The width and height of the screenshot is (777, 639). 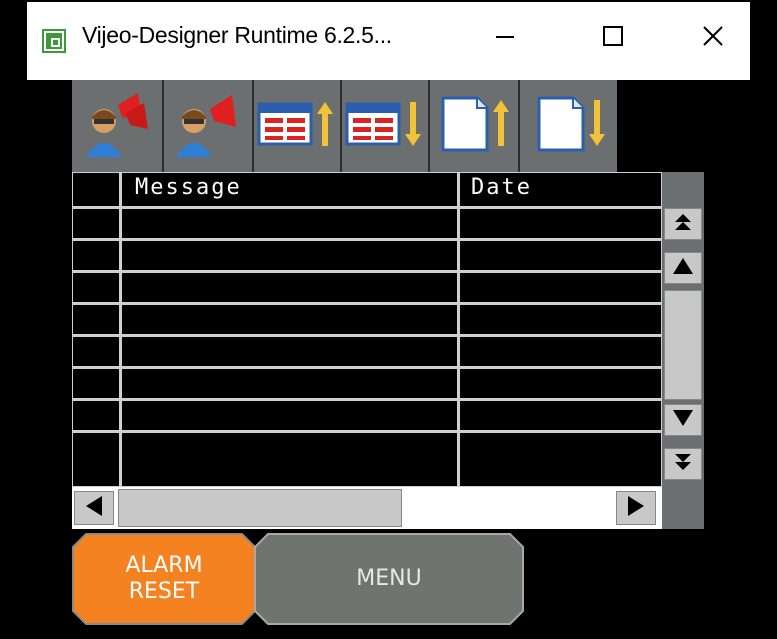 I want to click on document-down-arrow-icon, so click(x=569, y=126).